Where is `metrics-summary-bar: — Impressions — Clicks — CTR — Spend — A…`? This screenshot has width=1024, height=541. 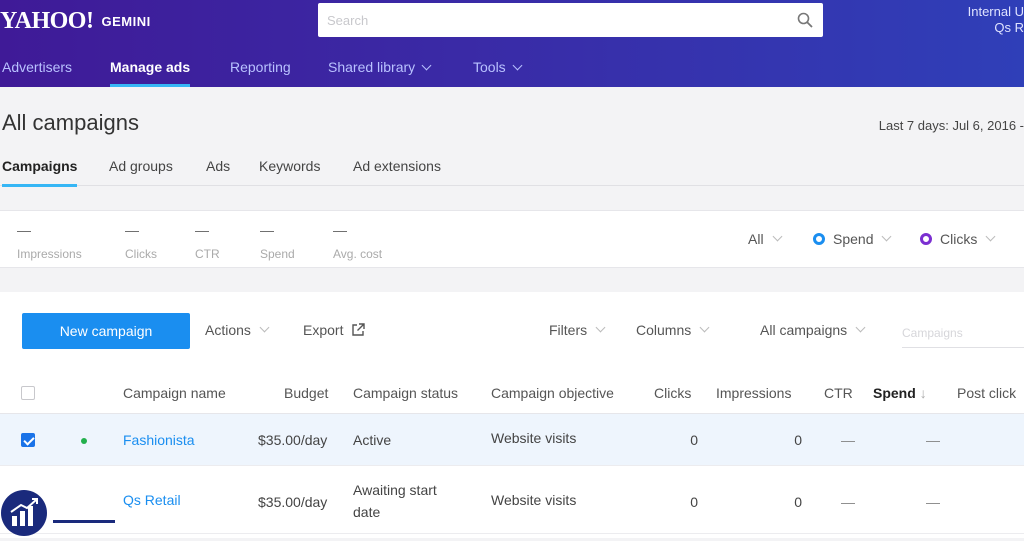
metrics-summary-bar: — Impressions — Clicks — CTR — Spend — A… is located at coordinates (512, 239).